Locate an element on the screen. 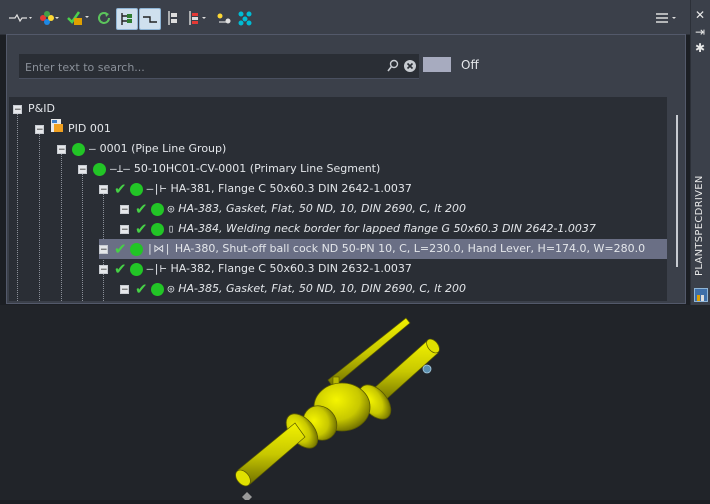  hierarchy-dropdown-icon is located at coordinates (199, 18).